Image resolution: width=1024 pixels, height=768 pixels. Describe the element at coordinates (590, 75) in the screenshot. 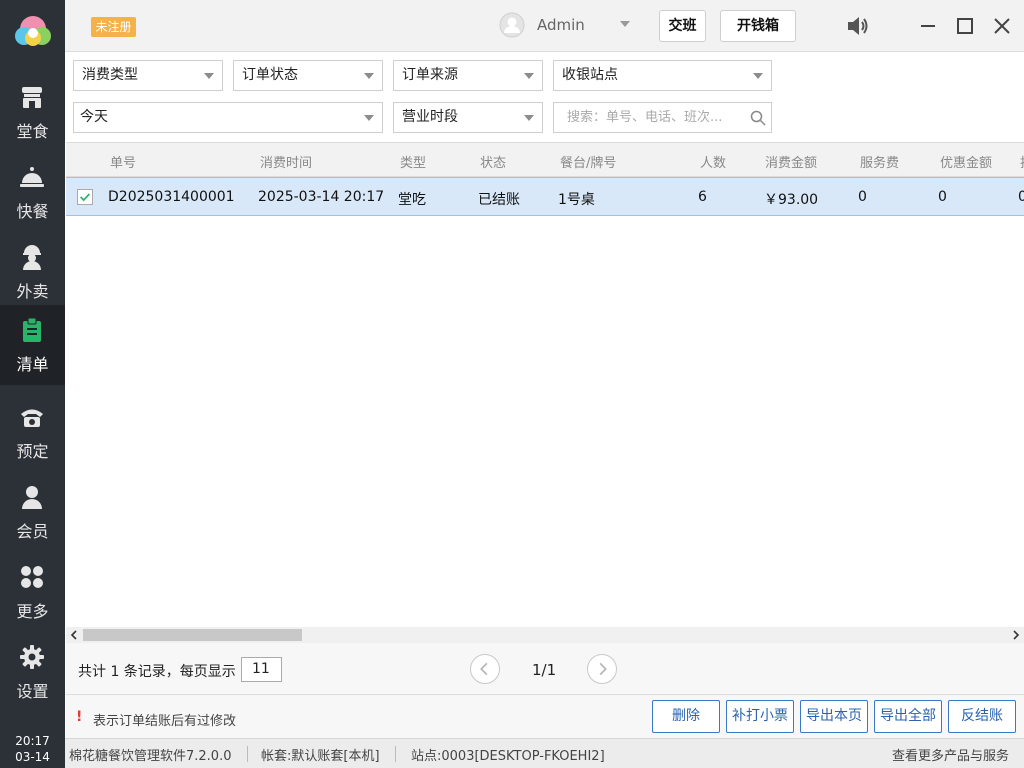

I see `cashier-station-value: 收银站点` at that location.